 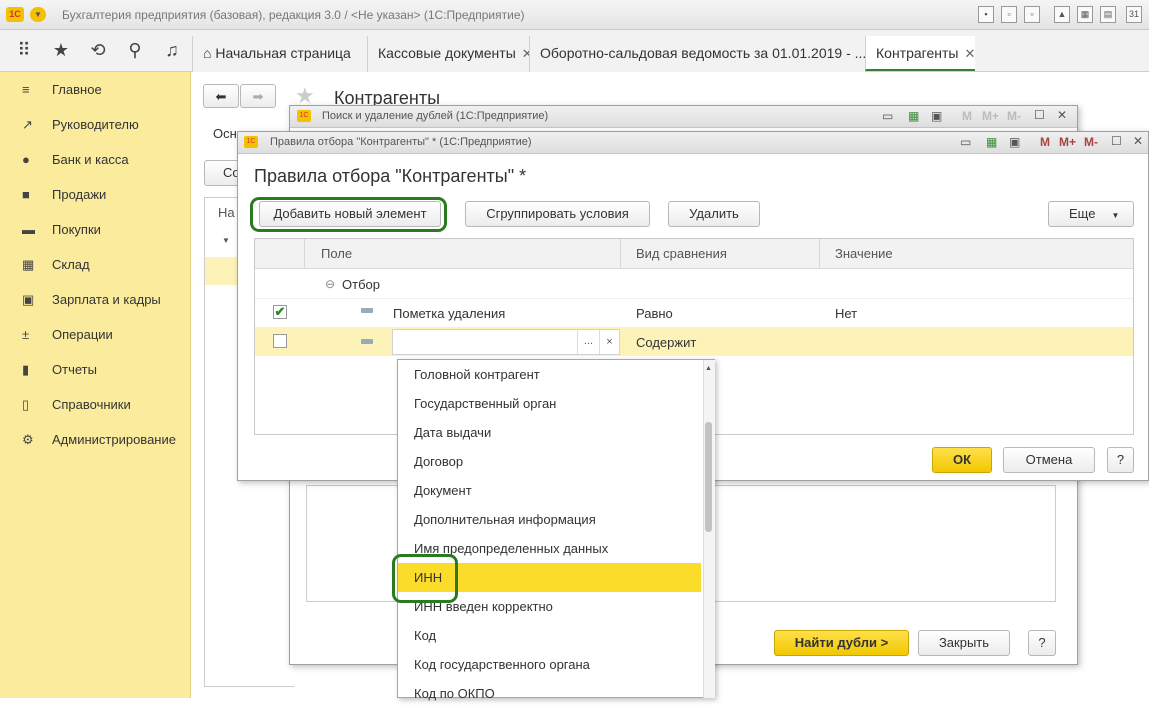 I want to click on sidebar-item-purchases: ▬ Покупки, so click(x=61, y=232).